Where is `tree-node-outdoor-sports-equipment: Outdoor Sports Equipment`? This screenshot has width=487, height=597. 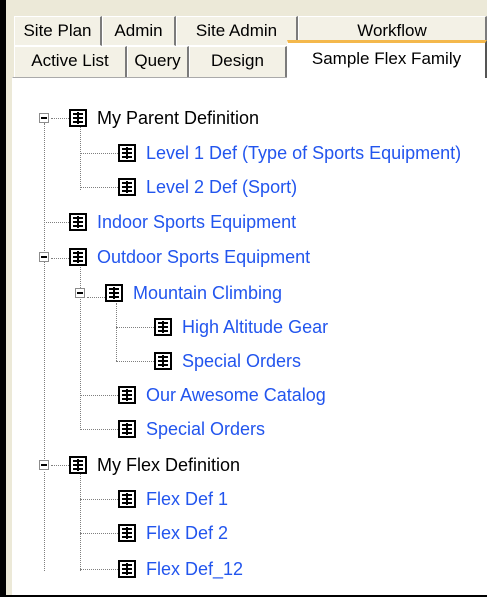
tree-node-outdoor-sports-equipment: Outdoor Sports Equipment is located at coordinates (250, 257).